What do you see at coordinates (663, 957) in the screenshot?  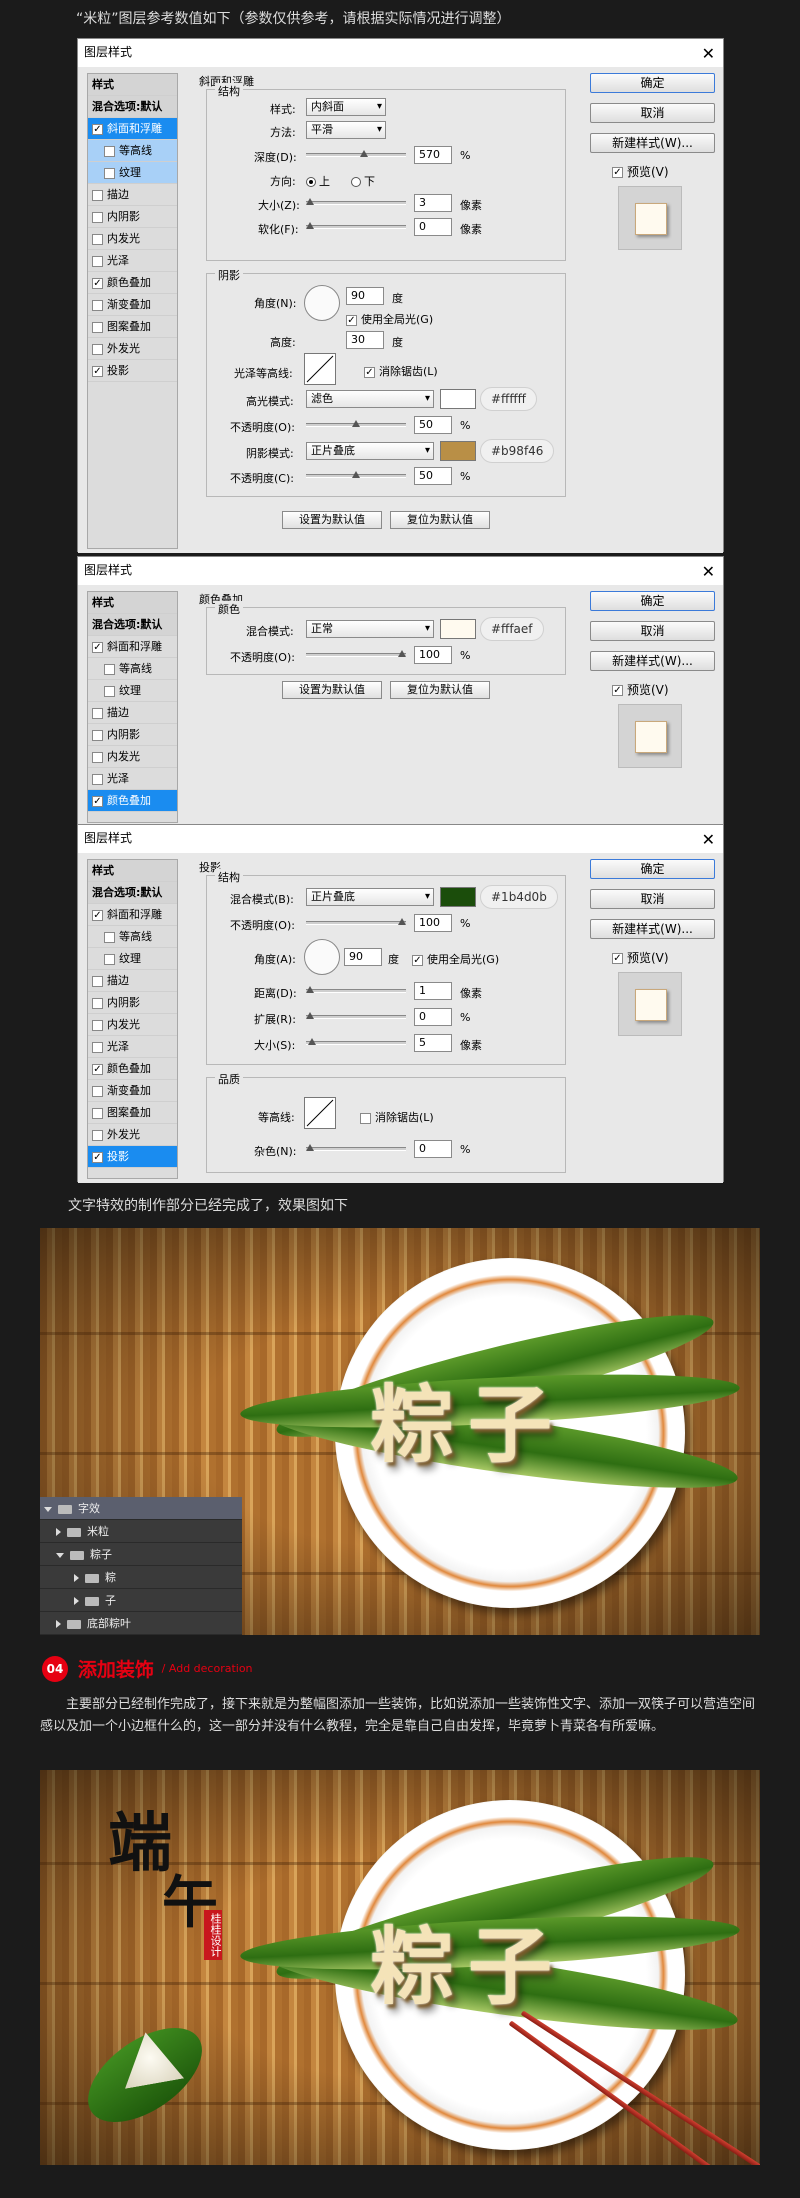 I see `preview-toggle: ✓ 预览(V)` at bounding box center [663, 957].